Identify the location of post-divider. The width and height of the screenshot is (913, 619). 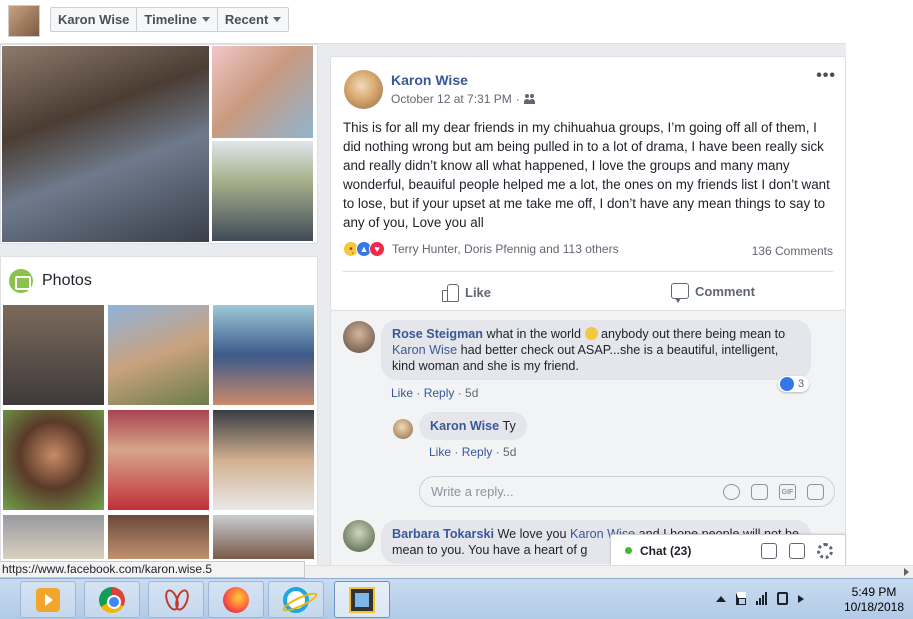
(588, 271).